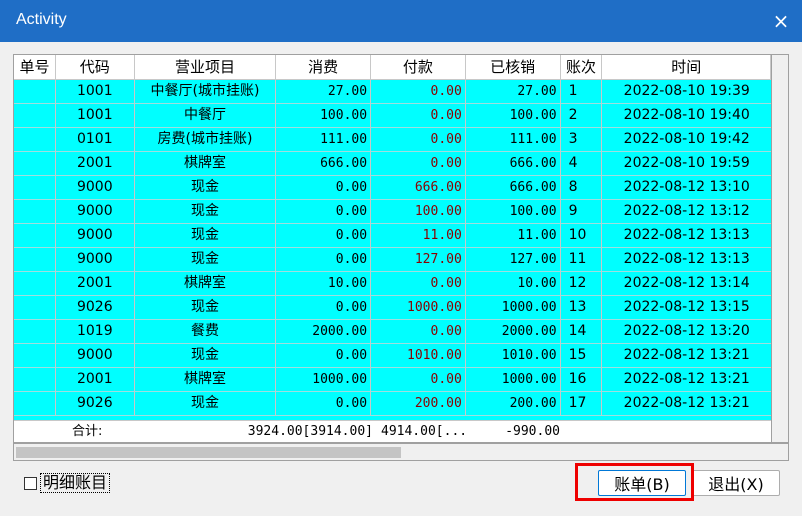 This screenshot has height=516, width=802. What do you see at coordinates (581, 212) in the screenshot?
I see `cell-bill-no: 9` at bounding box center [581, 212].